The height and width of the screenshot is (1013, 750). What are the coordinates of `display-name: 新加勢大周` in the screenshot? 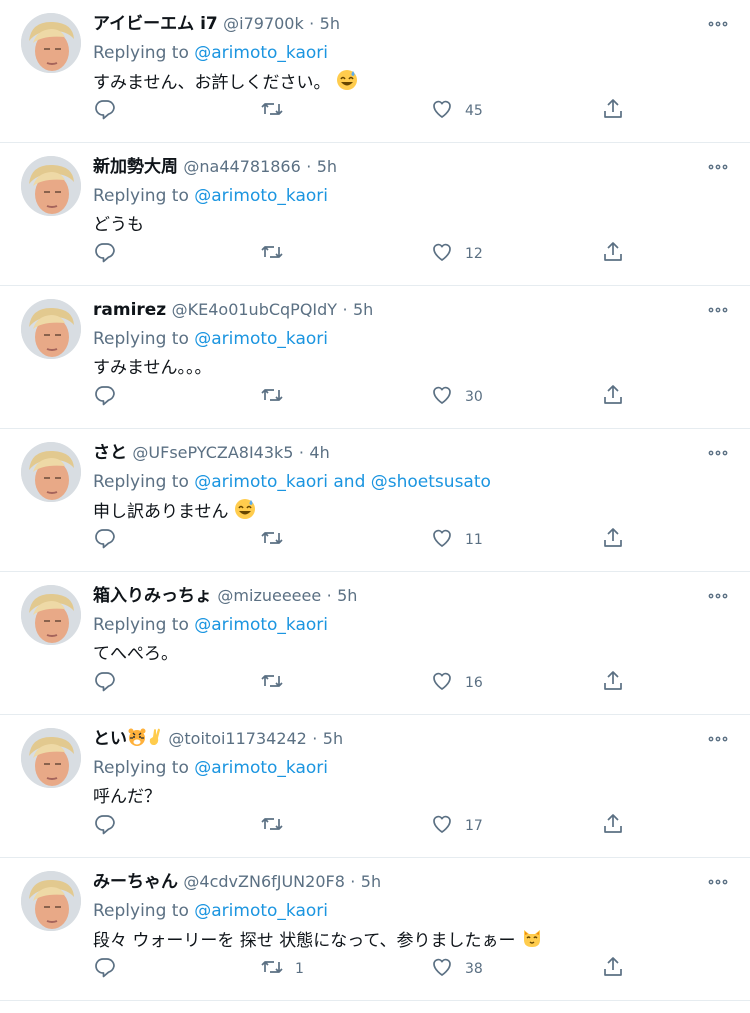 It's located at (135, 167).